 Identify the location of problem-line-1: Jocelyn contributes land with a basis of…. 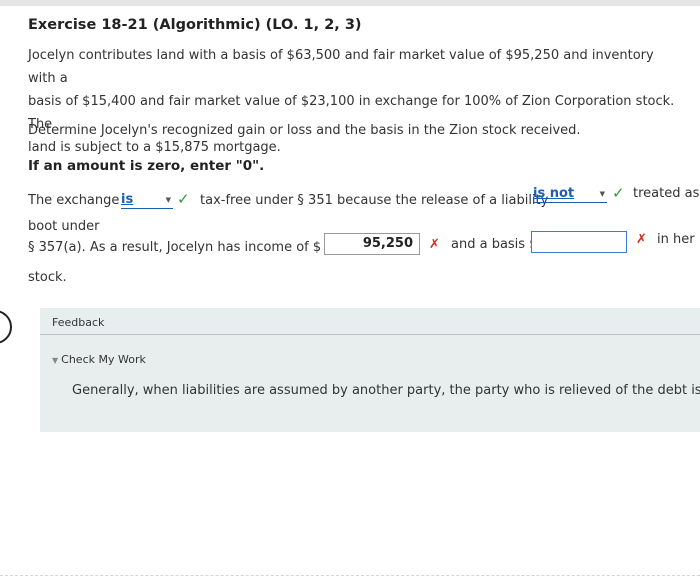
(341, 67).